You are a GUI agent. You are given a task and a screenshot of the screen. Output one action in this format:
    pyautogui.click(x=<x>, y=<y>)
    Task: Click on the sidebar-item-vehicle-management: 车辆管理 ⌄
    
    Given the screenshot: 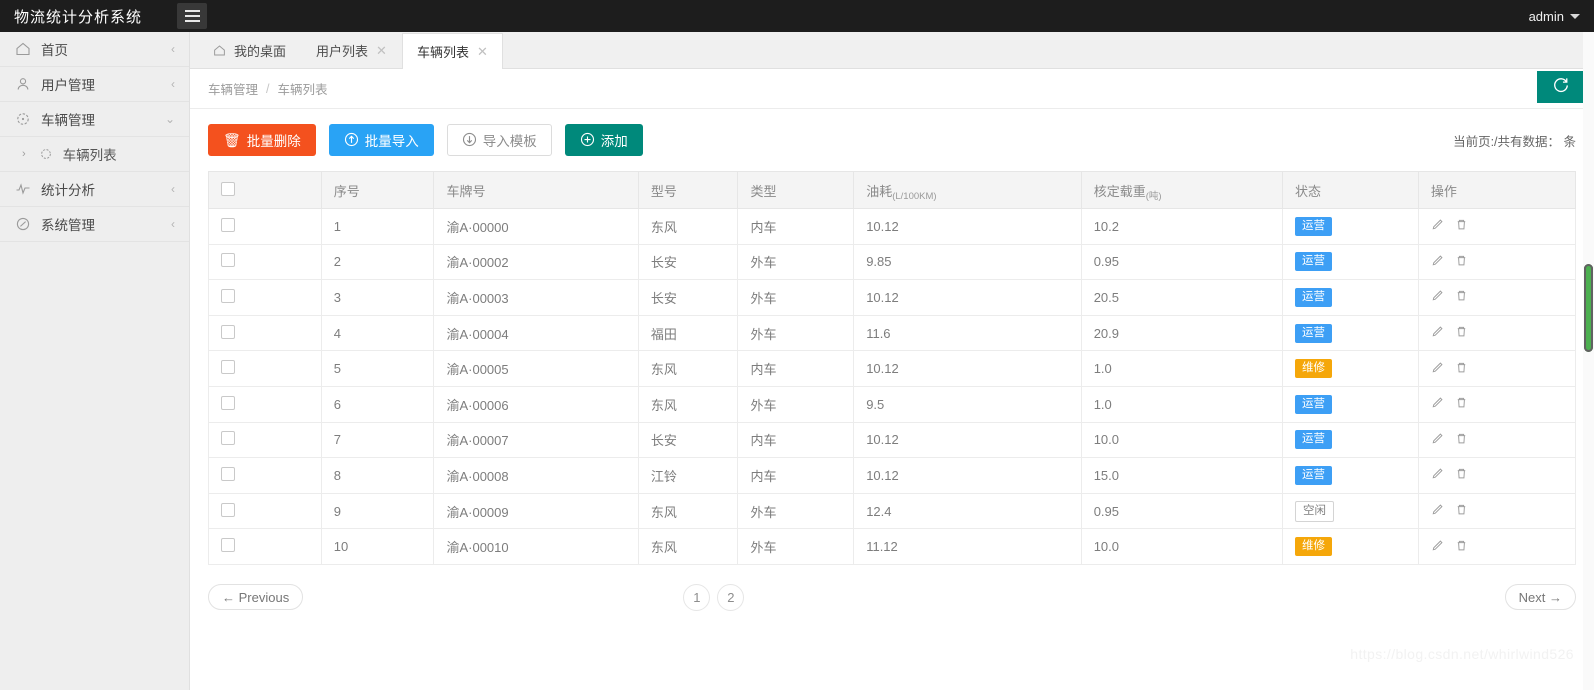 What is the action you would take?
    pyautogui.click(x=94, y=119)
    